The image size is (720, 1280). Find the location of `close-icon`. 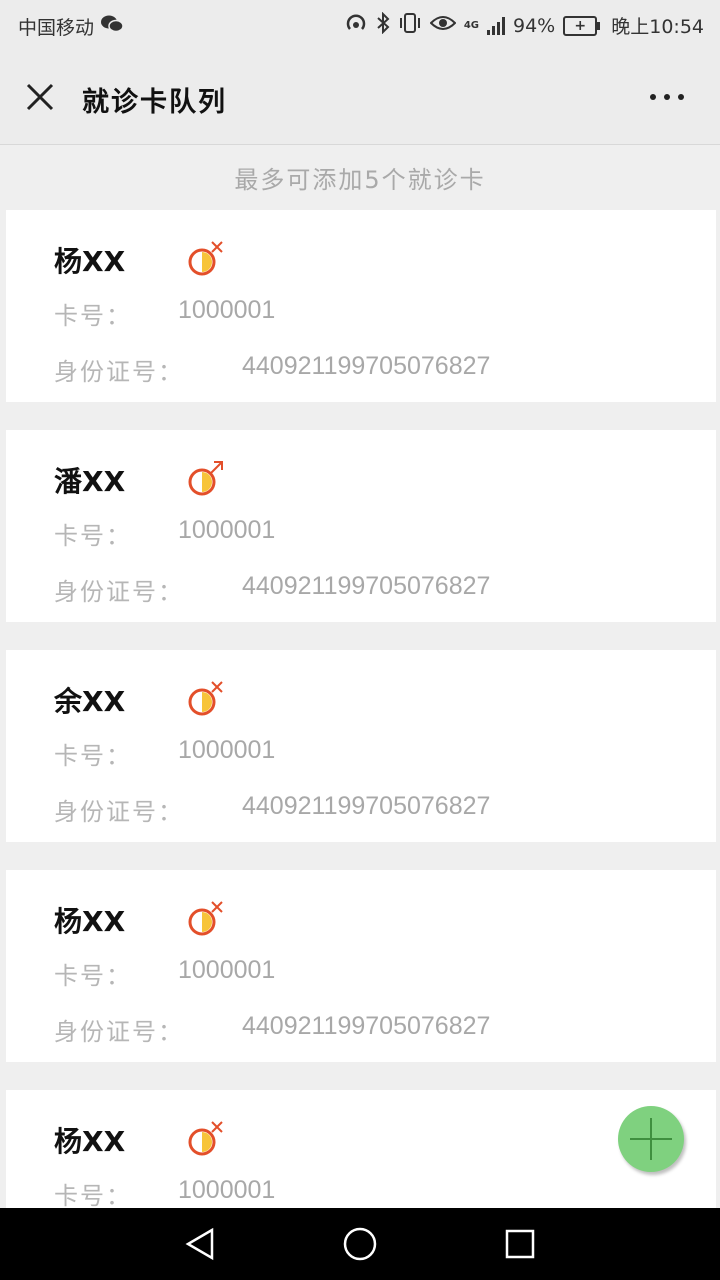

close-icon is located at coordinates (40, 97).